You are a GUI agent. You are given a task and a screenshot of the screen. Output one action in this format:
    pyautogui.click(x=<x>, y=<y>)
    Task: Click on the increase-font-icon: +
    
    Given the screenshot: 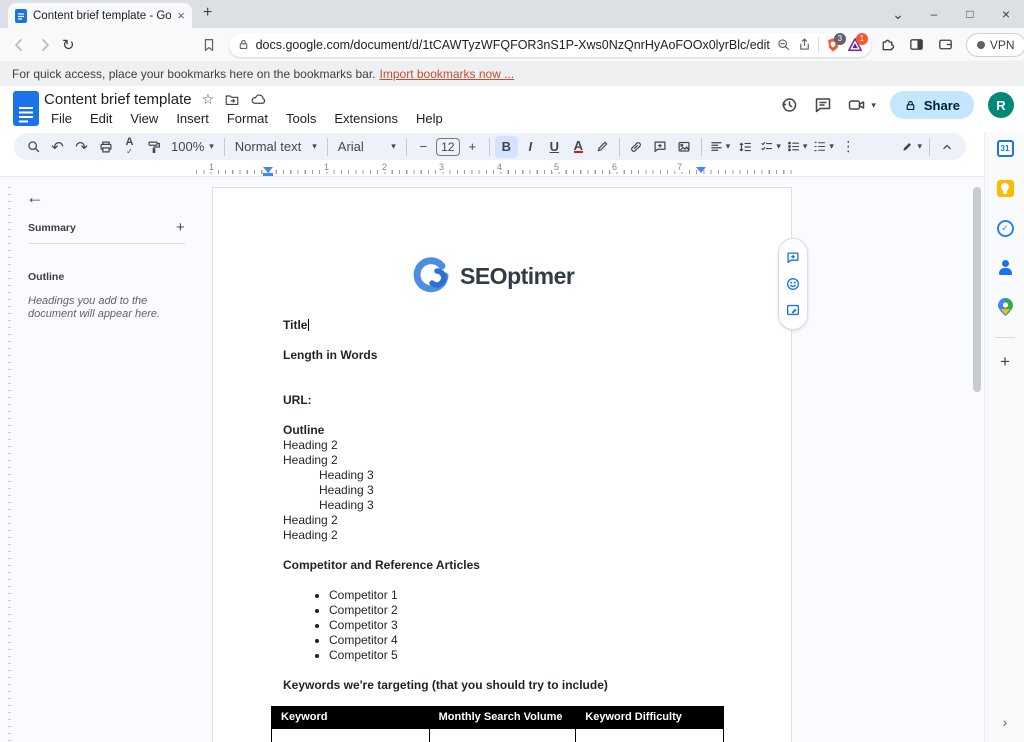 What is the action you would take?
    pyautogui.click(x=472, y=147)
    